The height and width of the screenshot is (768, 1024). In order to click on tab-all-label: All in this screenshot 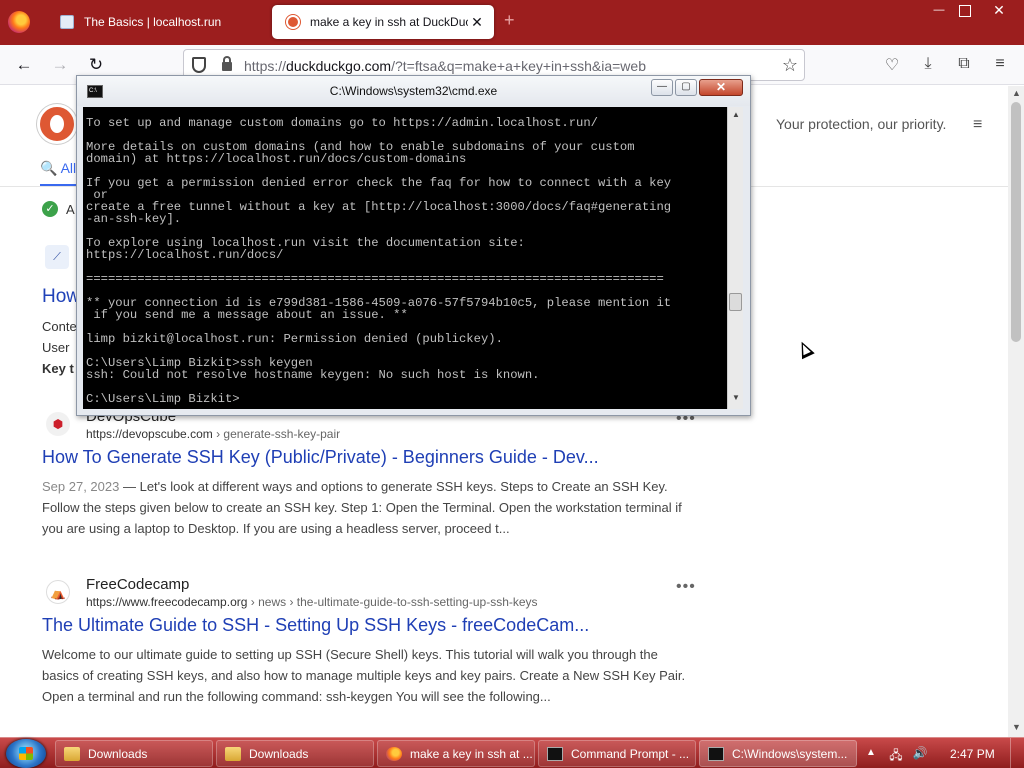, I will do `click(68, 168)`.